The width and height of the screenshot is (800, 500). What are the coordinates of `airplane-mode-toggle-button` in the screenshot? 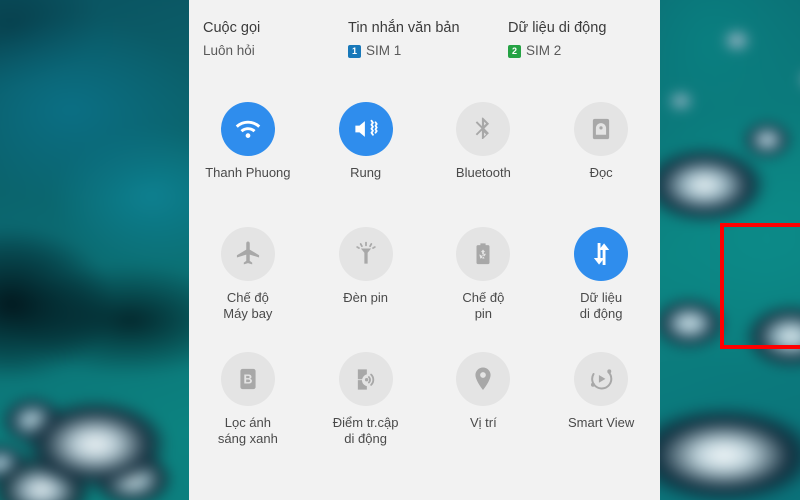 It's located at (247, 254).